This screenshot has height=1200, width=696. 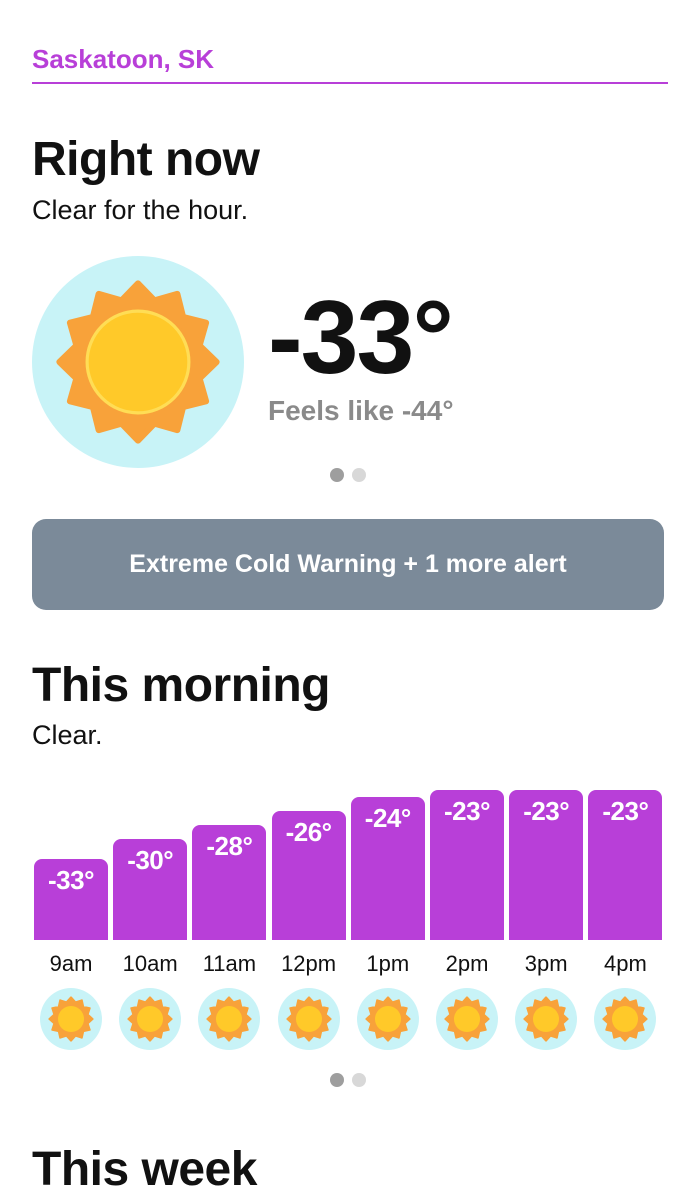 I want to click on hour-column: -24° 1pm, so click(x=387, y=915).